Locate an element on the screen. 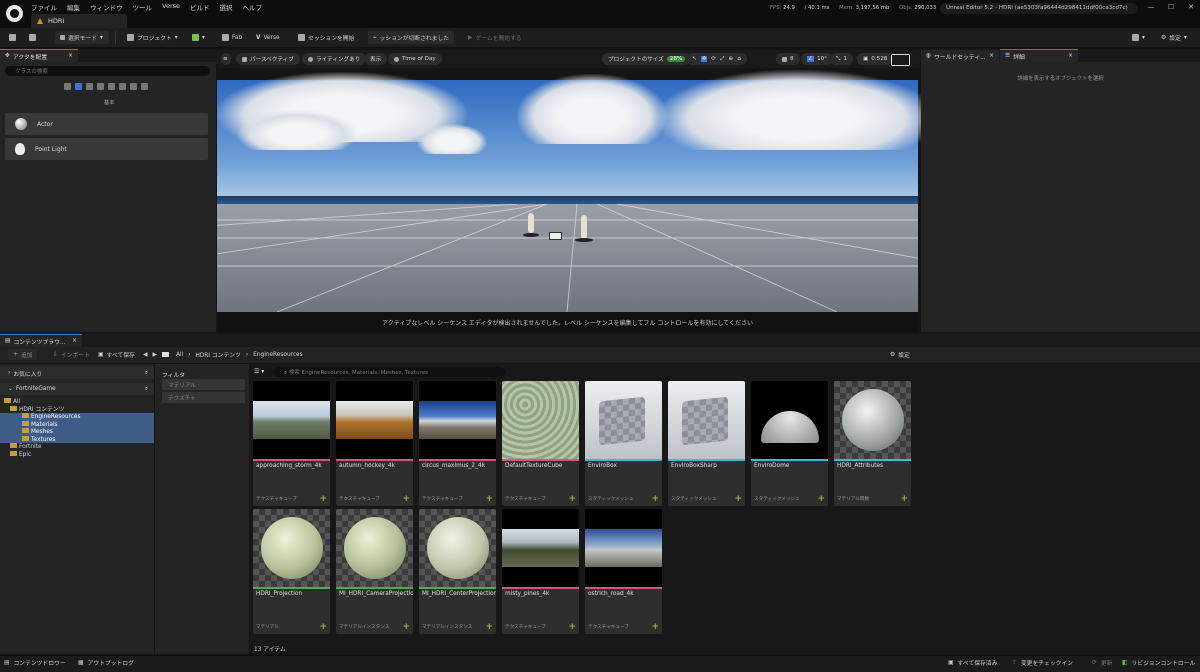  move-tool-icon: ✥ is located at coordinates (704, 59).